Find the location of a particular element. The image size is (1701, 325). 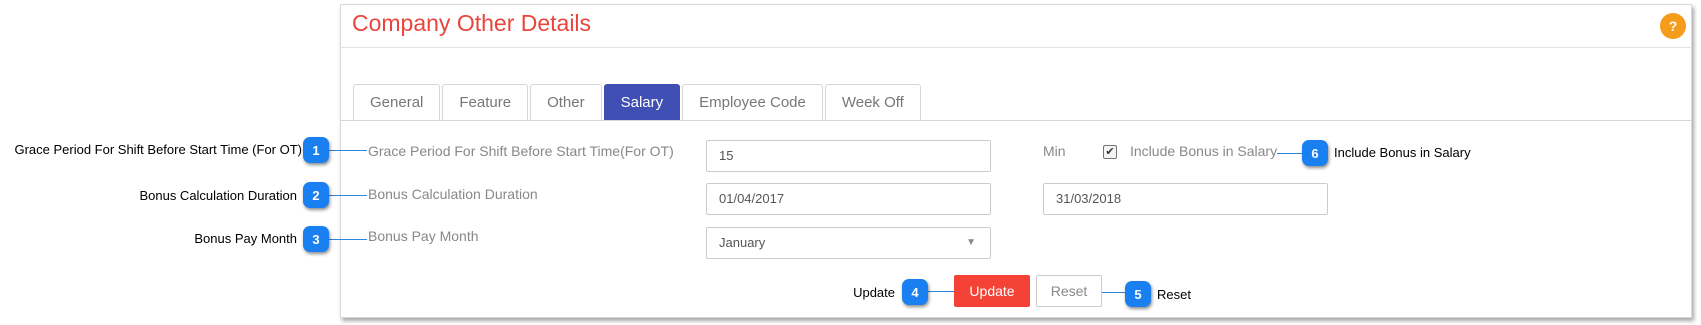

tab-employee-code: Employee Code is located at coordinates (752, 102).